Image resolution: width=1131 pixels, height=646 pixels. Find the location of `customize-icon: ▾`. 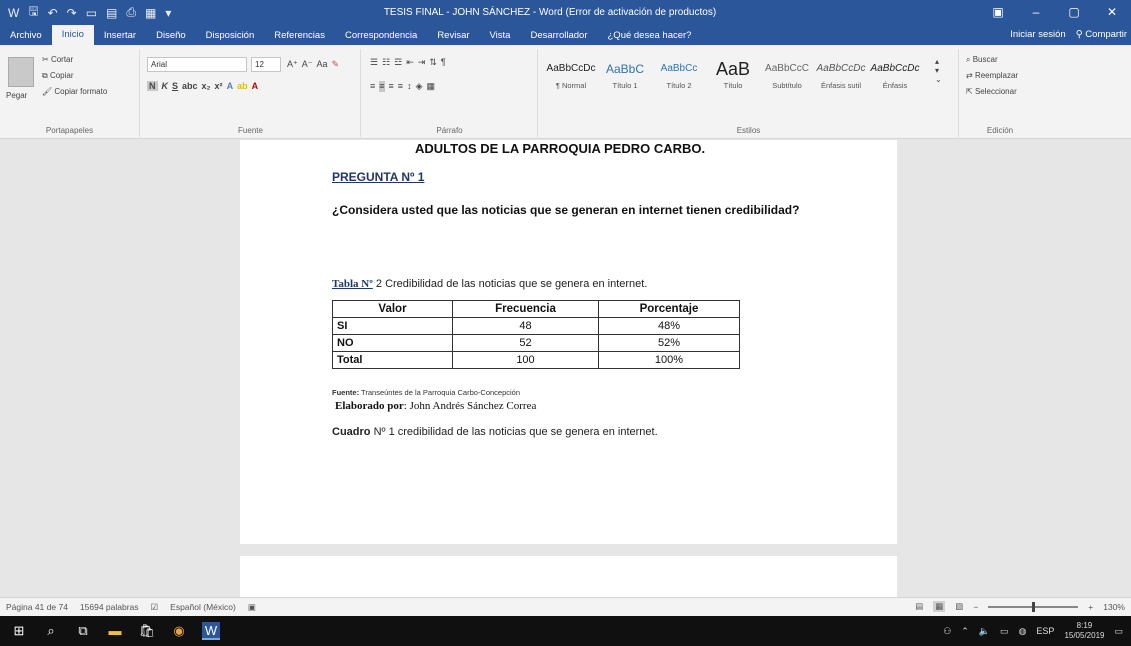

customize-icon: ▾ is located at coordinates (168, 13).